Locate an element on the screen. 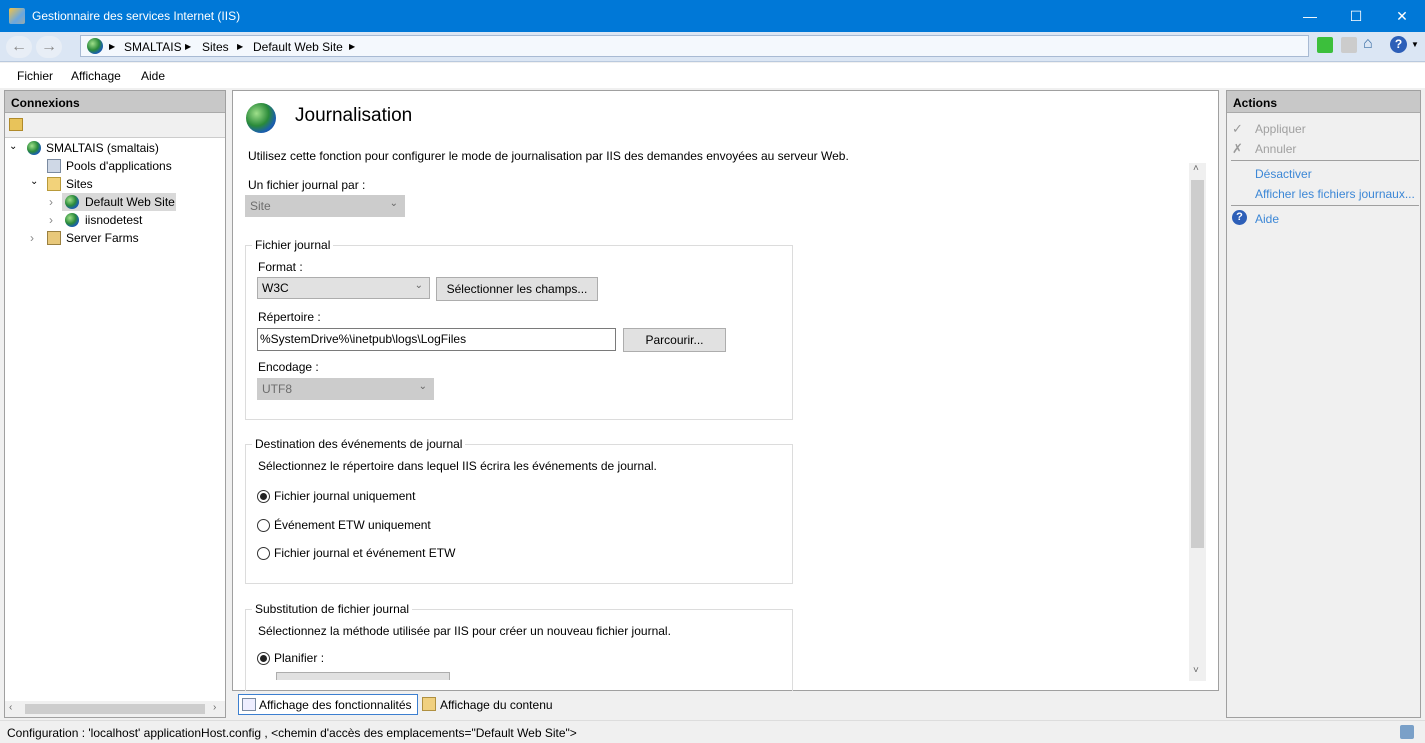 The image size is (1425, 743). server-status-icon is located at coordinates (1407, 732).